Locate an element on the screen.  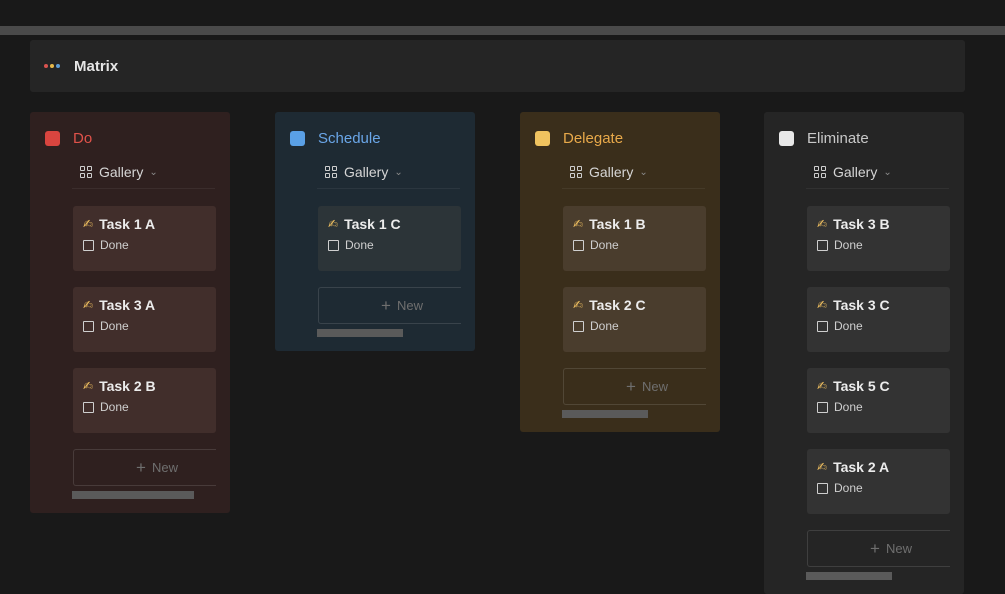
page-header: Matrix is located at coordinates (497, 66).